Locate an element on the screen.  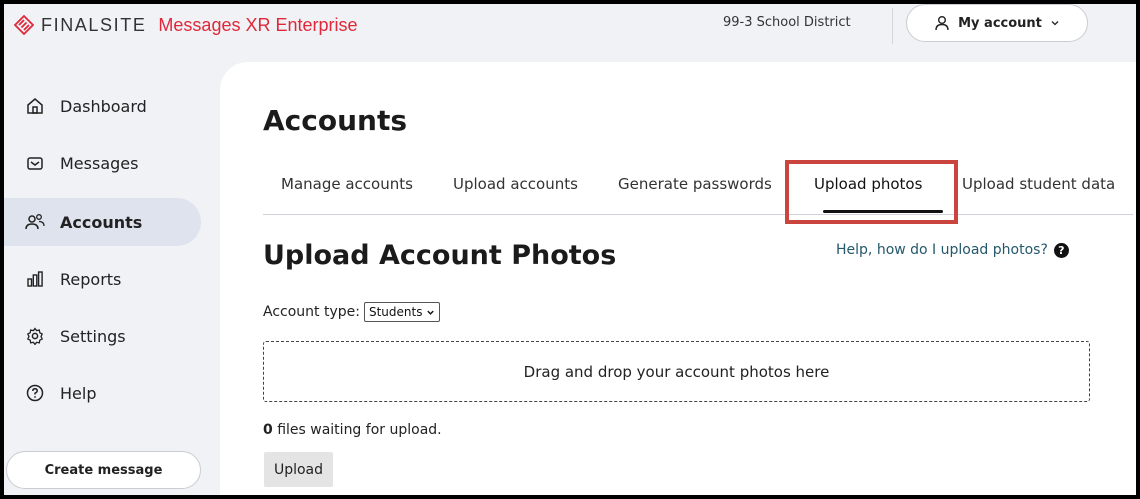
upload-button: Upload is located at coordinates (298, 469).